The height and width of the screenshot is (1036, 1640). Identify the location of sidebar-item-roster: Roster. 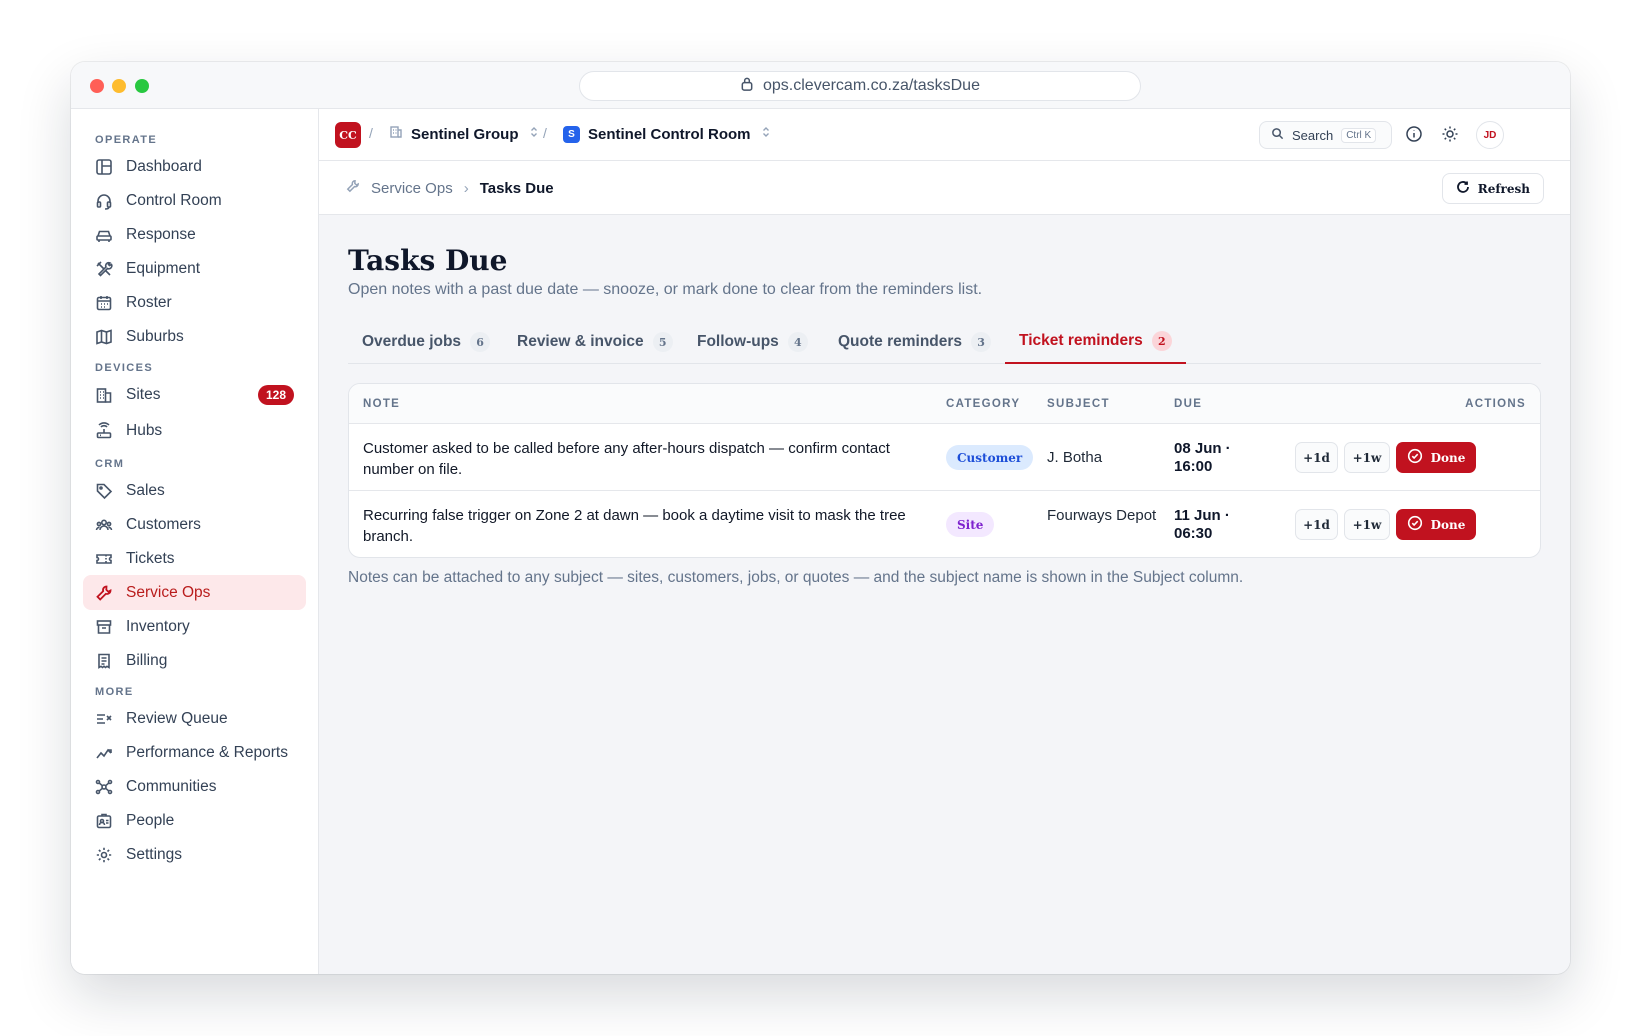
(194, 302).